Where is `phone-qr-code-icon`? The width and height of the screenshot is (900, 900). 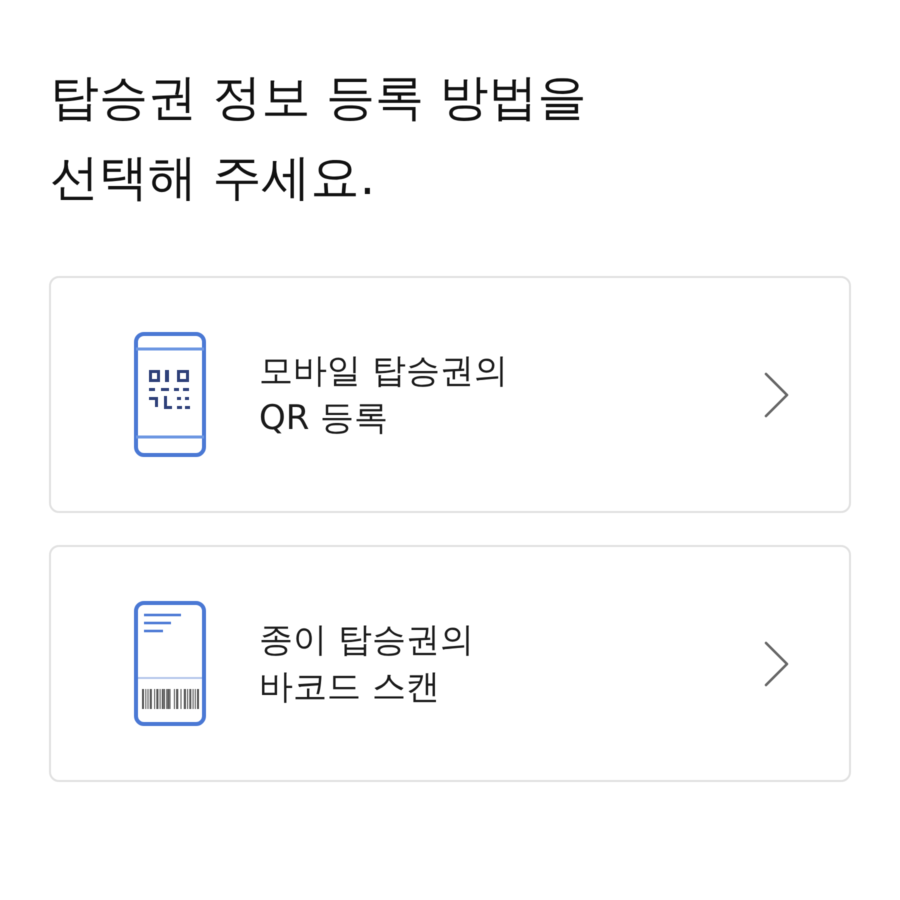 phone-qr-code-icon is located at coordinates (170, 394).